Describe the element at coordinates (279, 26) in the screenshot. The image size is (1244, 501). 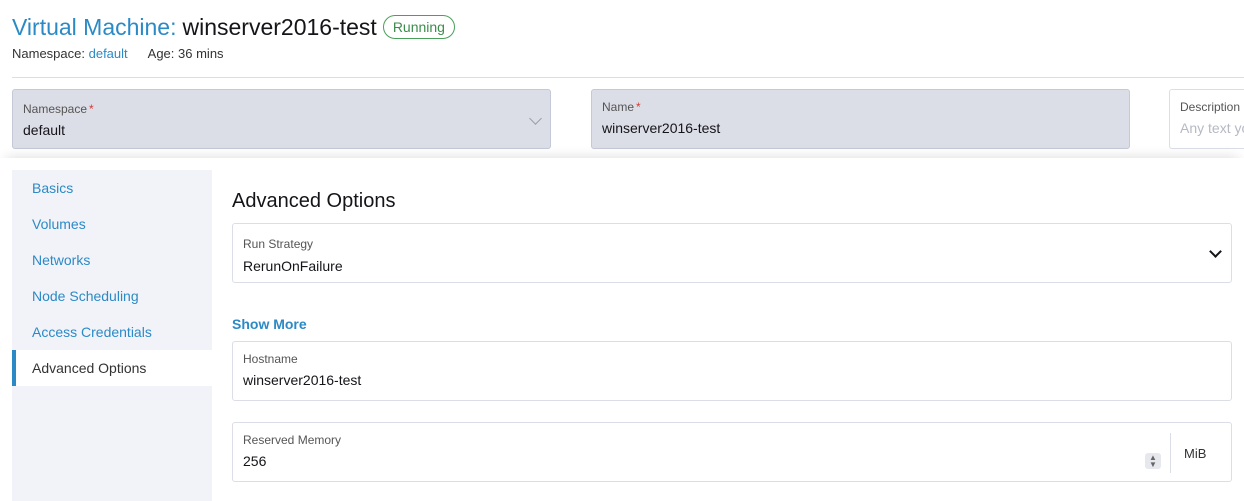
I see `page-title: winserver2016-test` at that location.